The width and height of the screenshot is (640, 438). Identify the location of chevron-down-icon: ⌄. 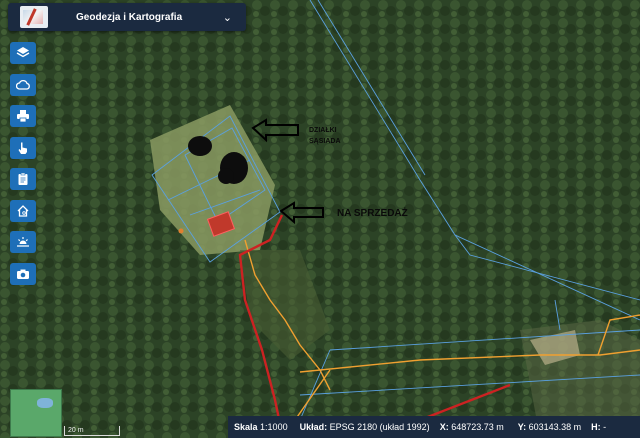
(227, 17).